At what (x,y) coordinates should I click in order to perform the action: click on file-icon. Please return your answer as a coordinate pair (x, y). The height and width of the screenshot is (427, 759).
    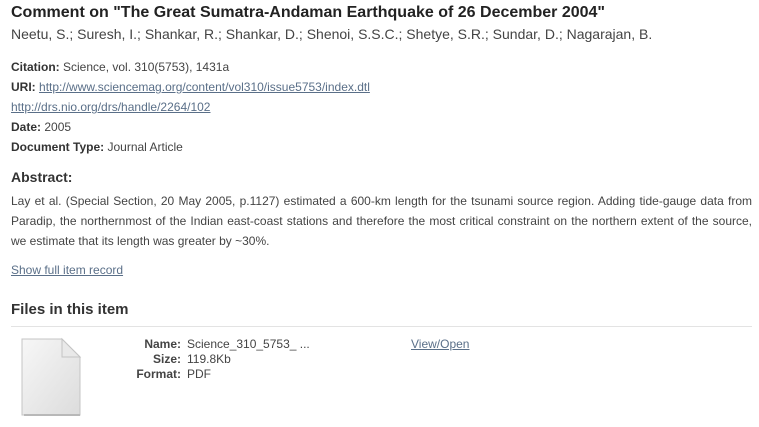
    Looking at the image, I should click on (51, 377).